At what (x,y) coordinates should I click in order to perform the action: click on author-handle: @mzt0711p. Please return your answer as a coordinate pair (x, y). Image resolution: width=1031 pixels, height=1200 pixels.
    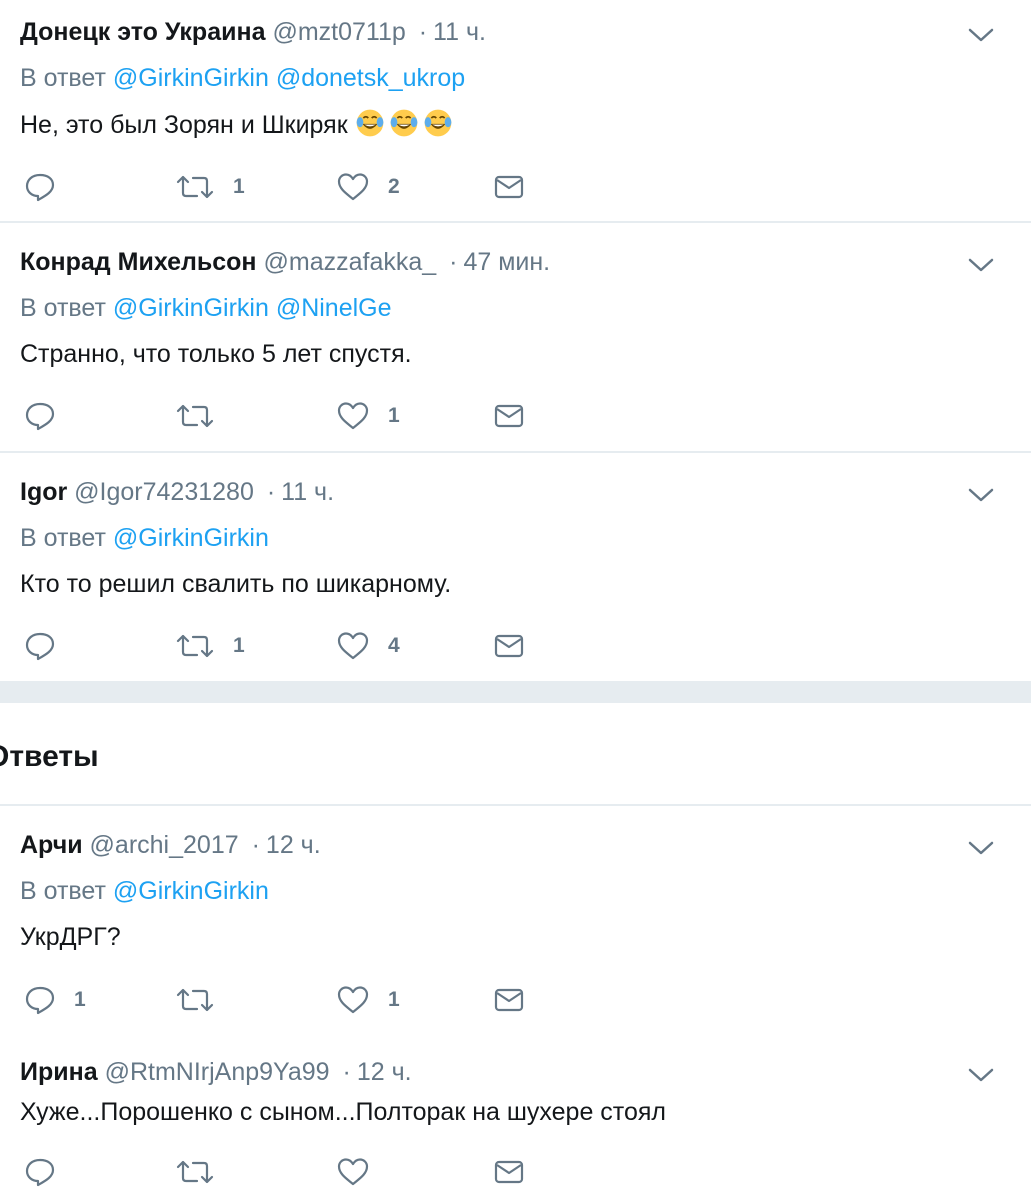
    Looking at the image, I should click on (338, 32).